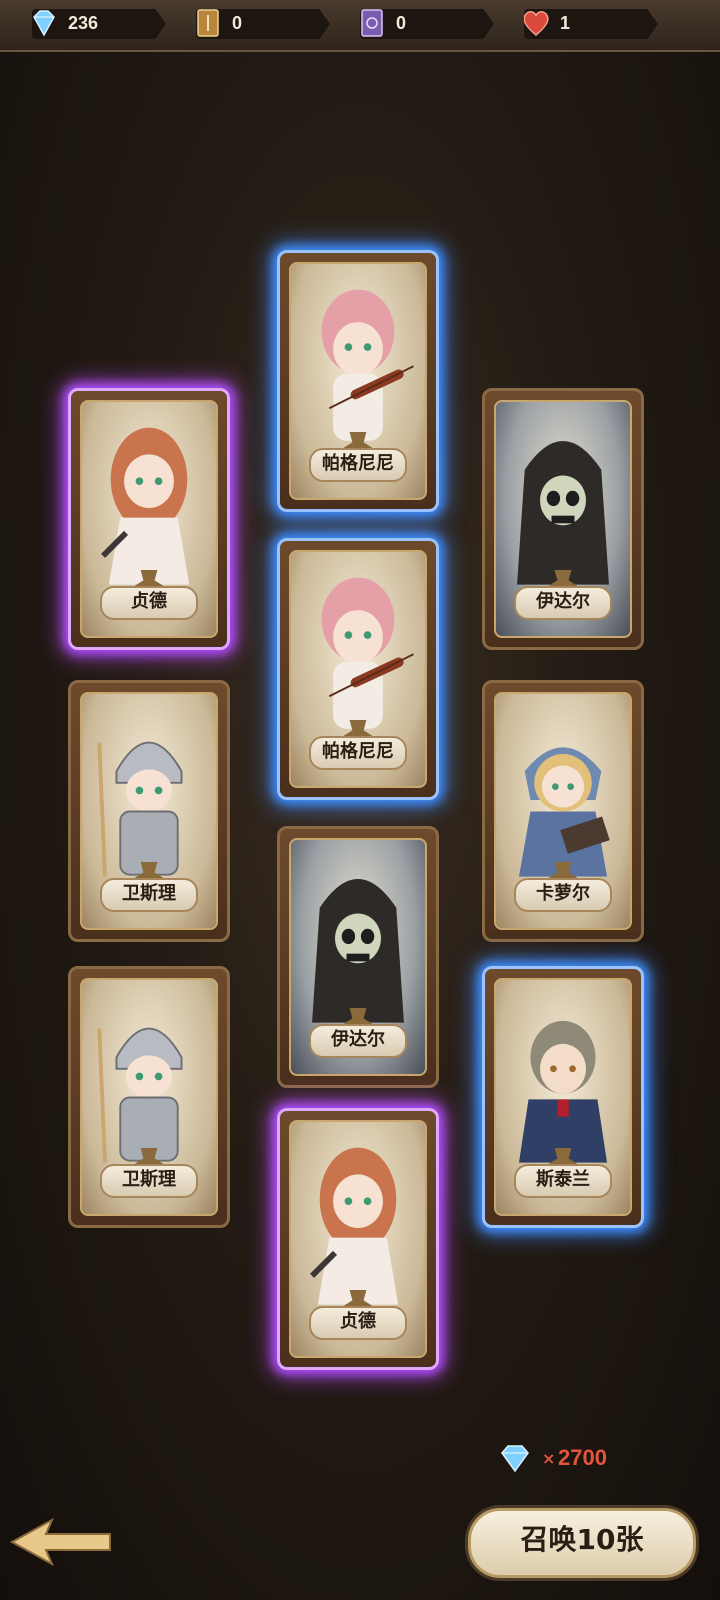 The image size is (720, 1600). I want to click on summon-10-button: 召唤10张, so click(582, 1543).